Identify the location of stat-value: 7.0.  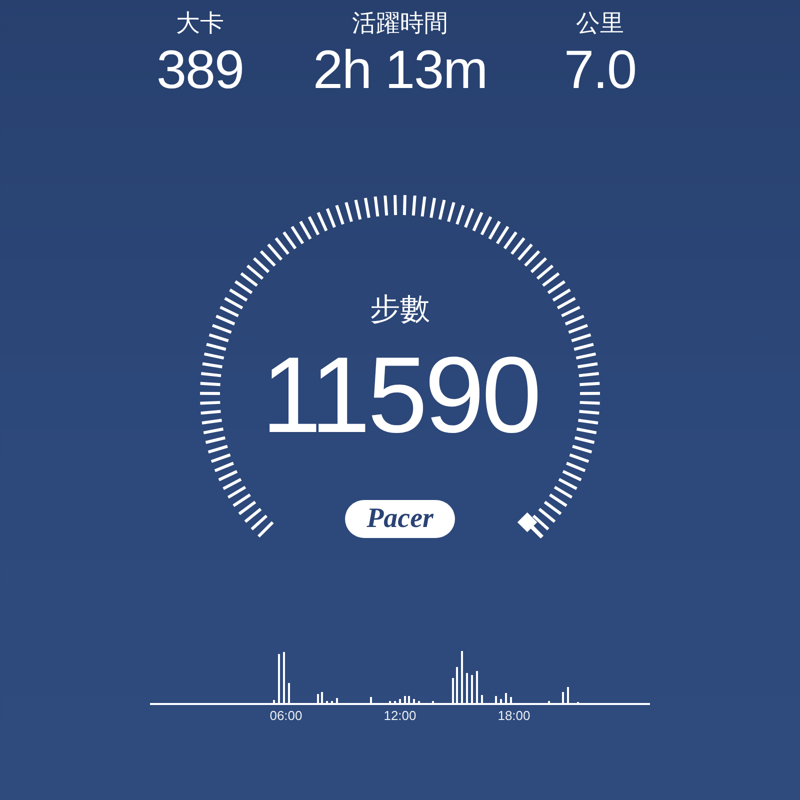
(600, 70).